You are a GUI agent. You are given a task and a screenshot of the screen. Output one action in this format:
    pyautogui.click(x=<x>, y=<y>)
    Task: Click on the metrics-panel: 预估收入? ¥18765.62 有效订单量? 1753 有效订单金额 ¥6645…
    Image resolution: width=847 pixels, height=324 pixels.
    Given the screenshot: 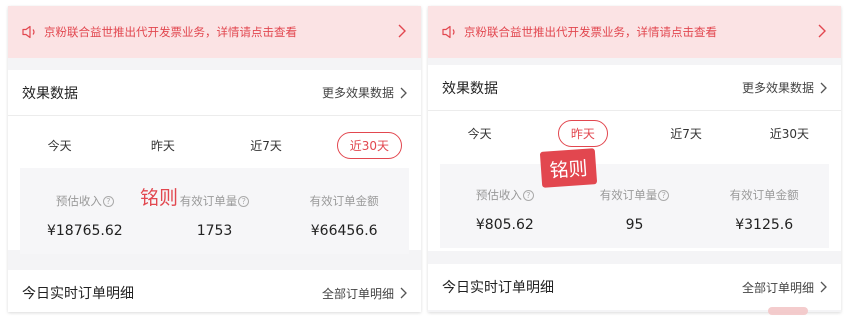 What is the action you would take?
    pyautogui.click(x=214, y=211)
    